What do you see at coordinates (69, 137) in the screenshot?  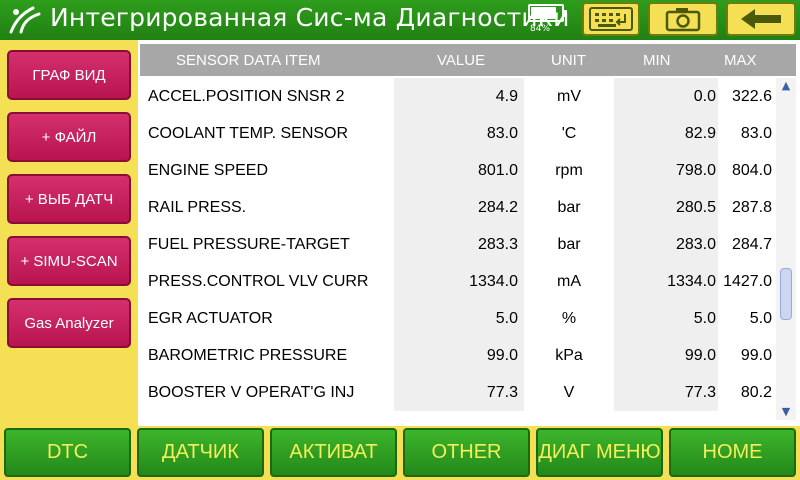 I see `file-button: + ФАЙЛ` at bounding box center [69, 137].